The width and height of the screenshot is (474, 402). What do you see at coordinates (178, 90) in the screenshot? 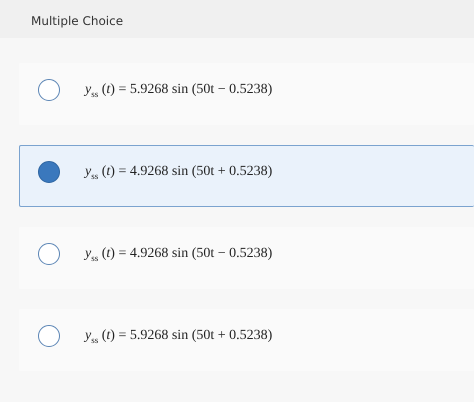
I see `formula-text: y$_{ss}$ (t) = 5.9268 sin (50t − 0.5238)` at bounding box center [178, 90].